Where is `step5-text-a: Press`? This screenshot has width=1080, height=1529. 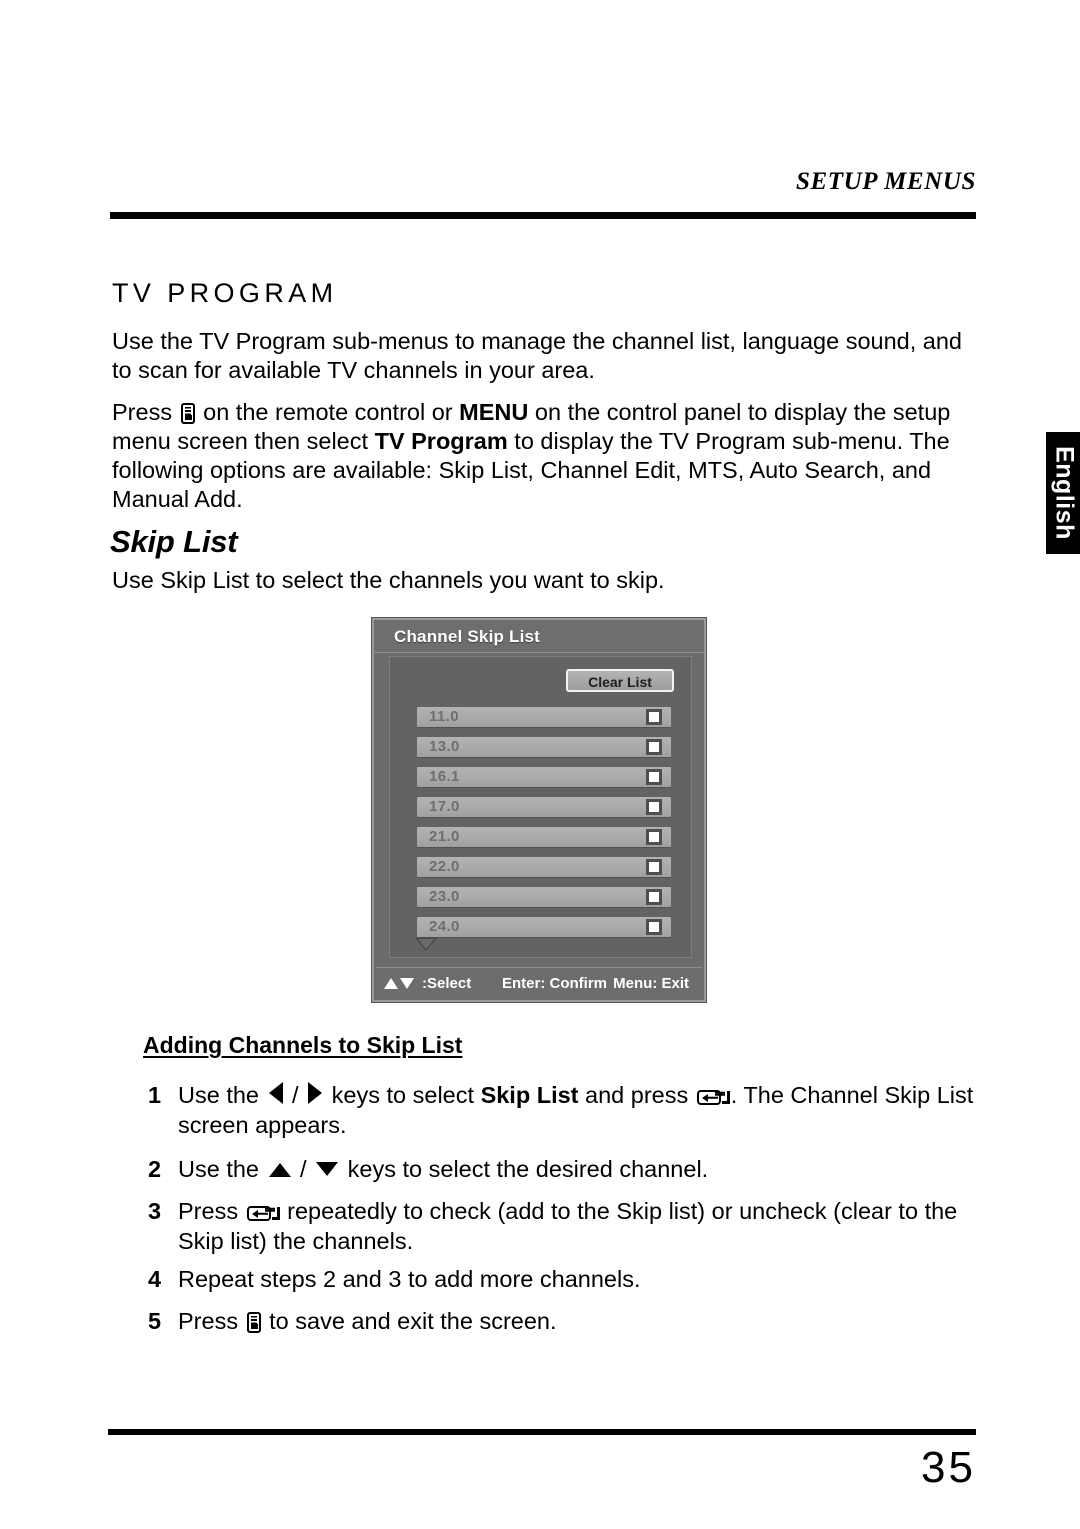
step5-text-a: Press is located at coordinates (211, 1321).